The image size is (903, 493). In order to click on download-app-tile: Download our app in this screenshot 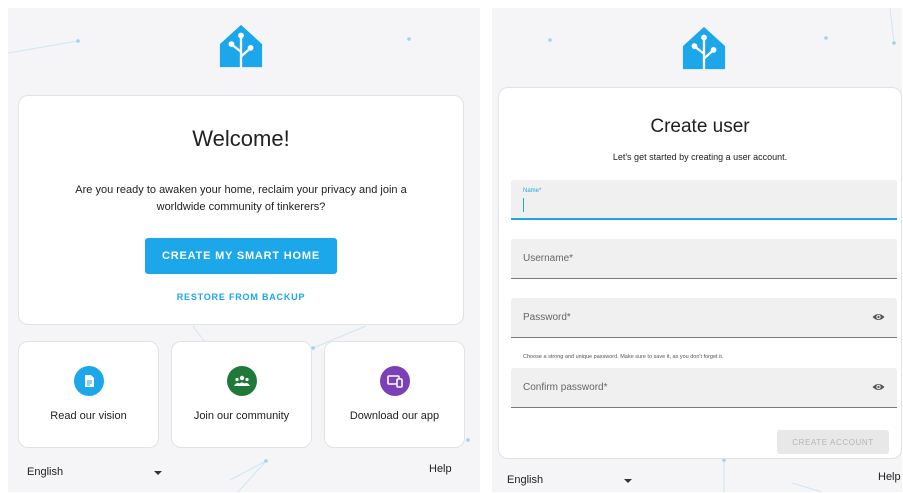, I will do `click(394, 394)`.